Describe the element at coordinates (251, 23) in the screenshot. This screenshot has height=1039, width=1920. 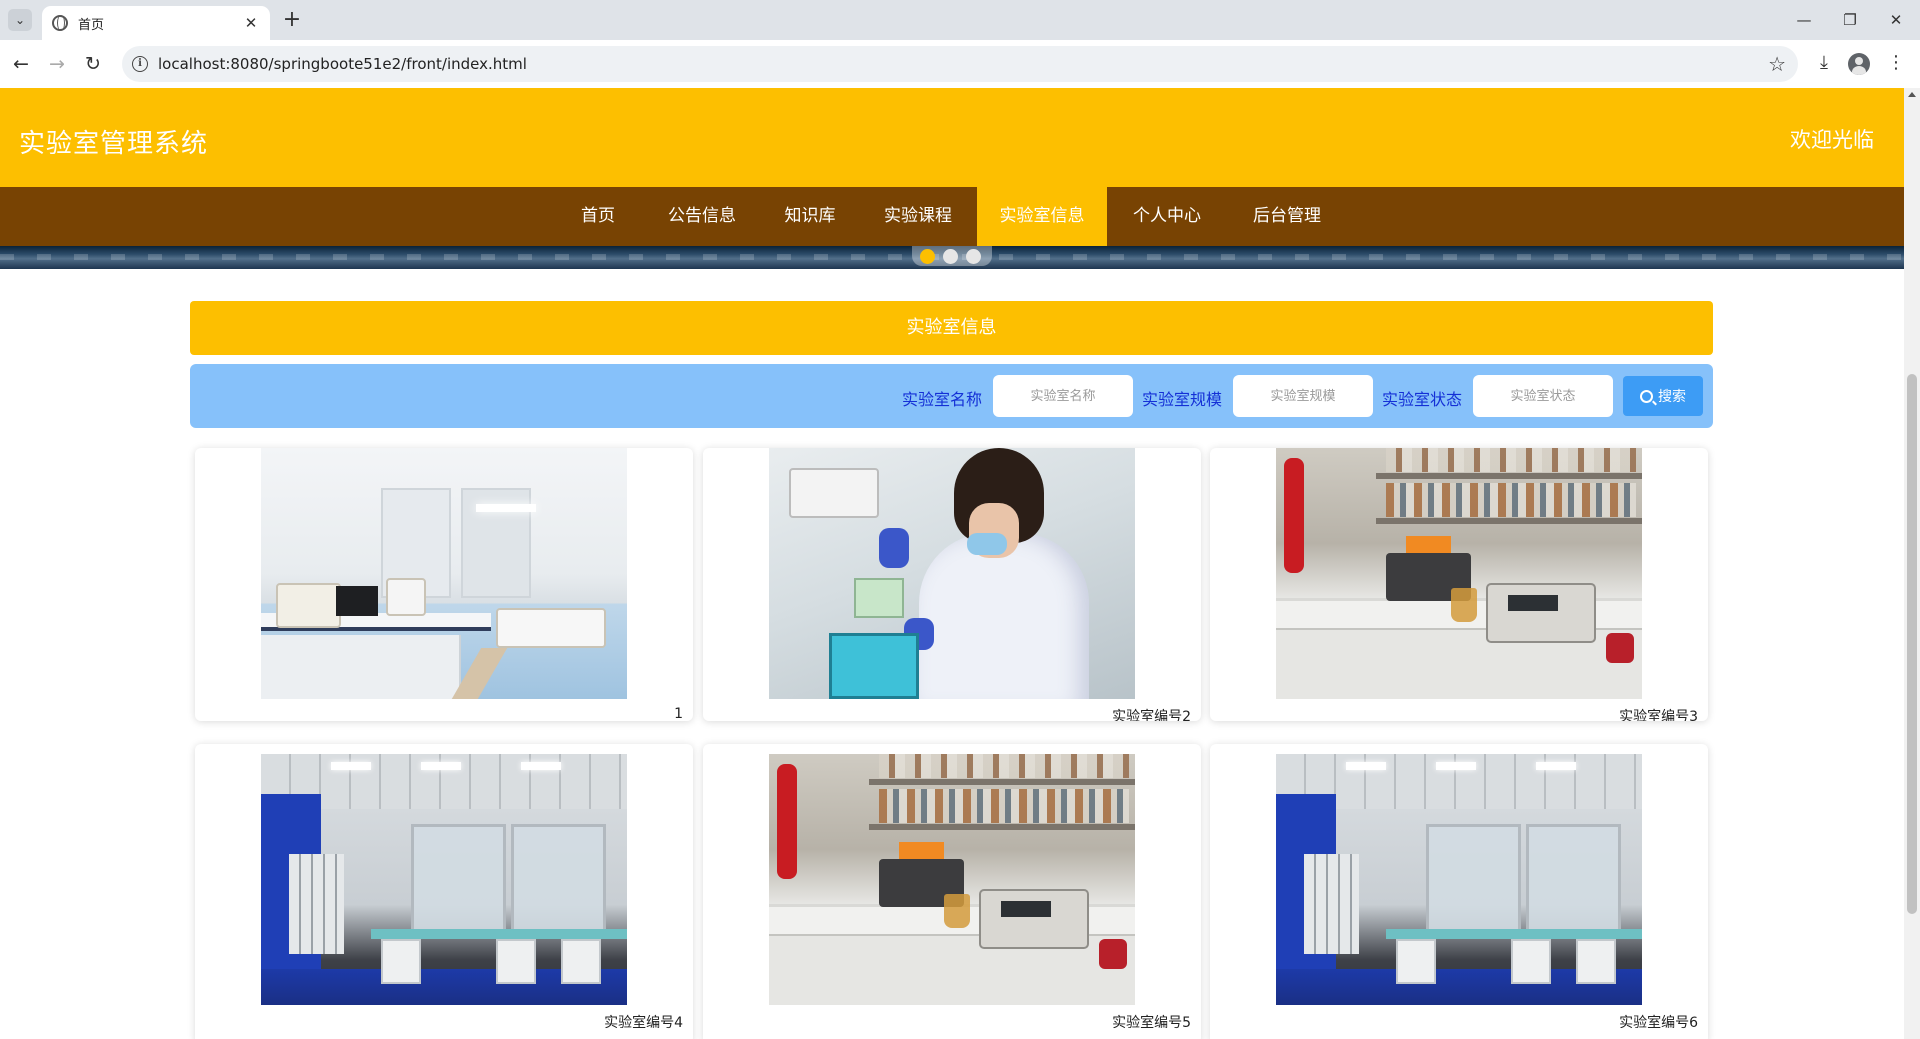
I see `tab-close-icon: ✕` at that location.